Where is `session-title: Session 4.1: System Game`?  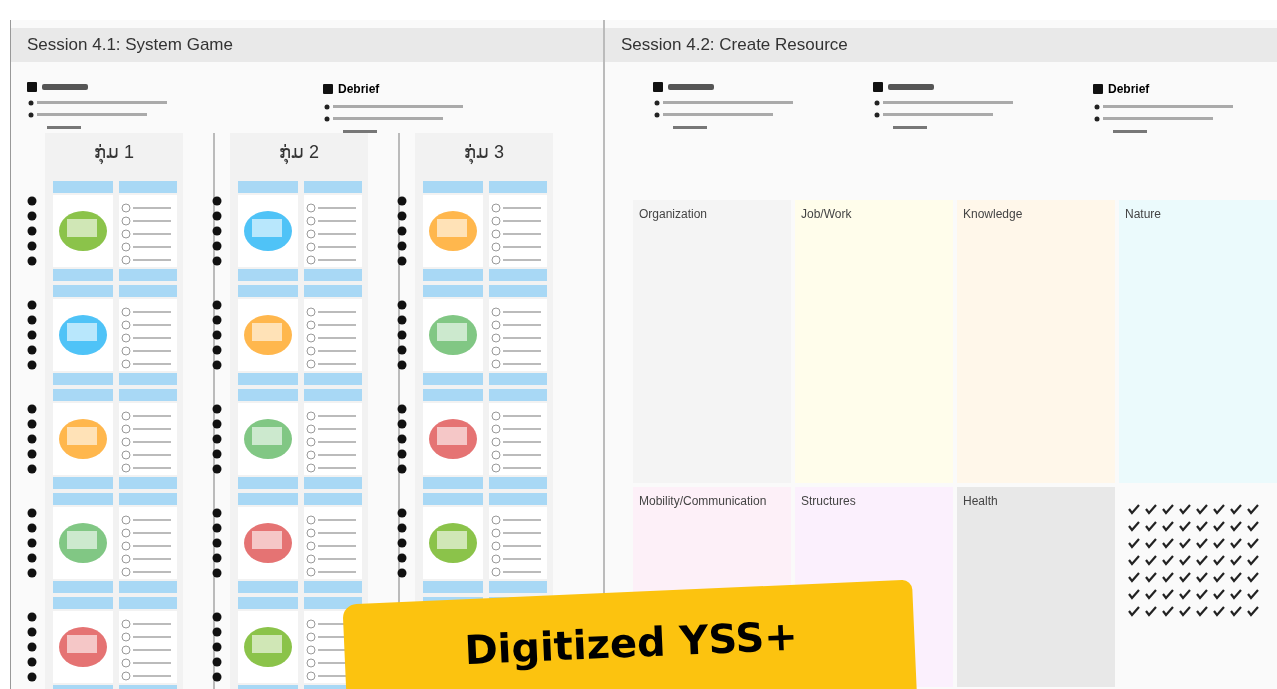 session-title: Session 4.1: System Game is located at coordinates (307, 45).